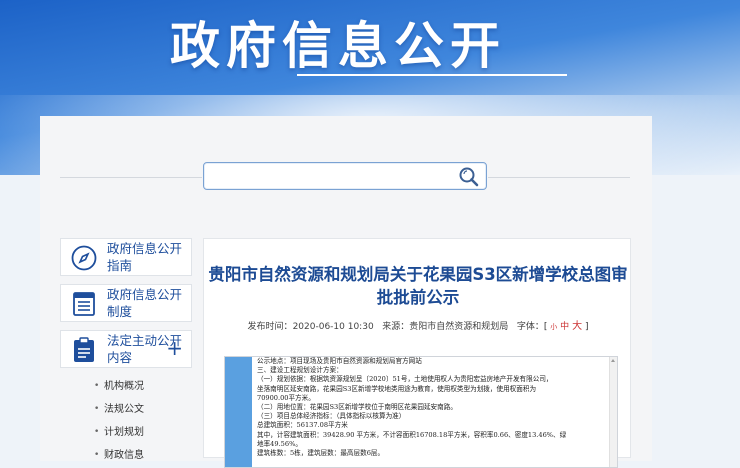 Image resolution: width=740 pixels, height=468 pixels. I want to click on sidebar-sub-list: 机构概况 法规公文 计划规划 财政信息, so click(126, 421).